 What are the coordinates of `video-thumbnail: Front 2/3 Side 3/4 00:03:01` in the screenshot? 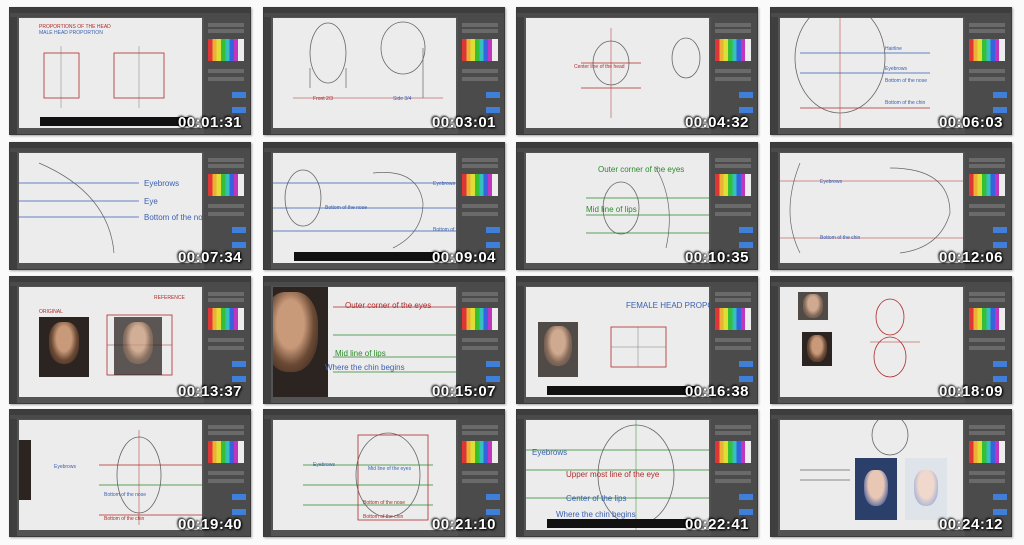 It's located at (384, 71).